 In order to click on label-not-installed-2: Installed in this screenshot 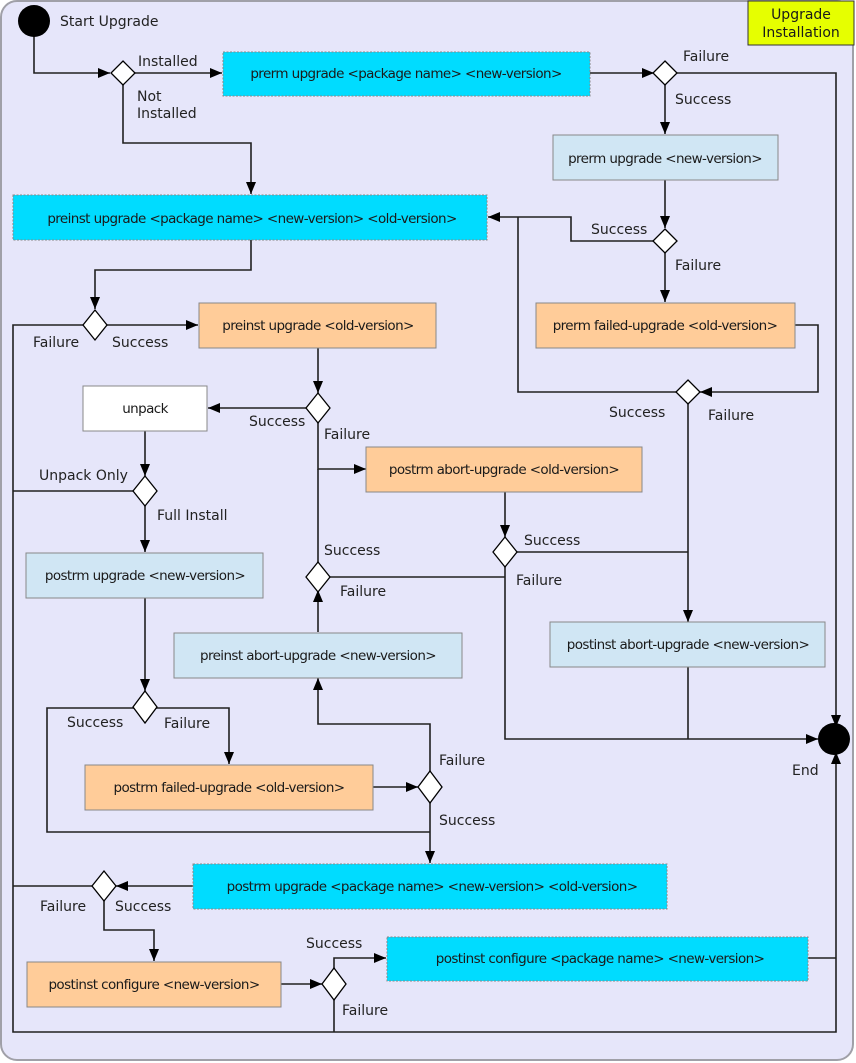, I will do `click(167, 114)`.